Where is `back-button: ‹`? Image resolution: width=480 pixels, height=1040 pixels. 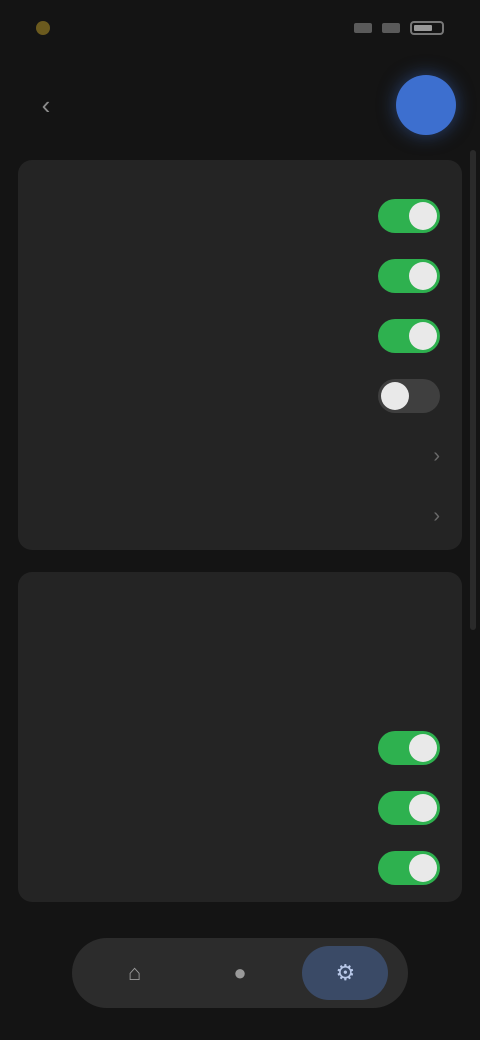
back-button: ‹ is located at coordinates (46, 105).